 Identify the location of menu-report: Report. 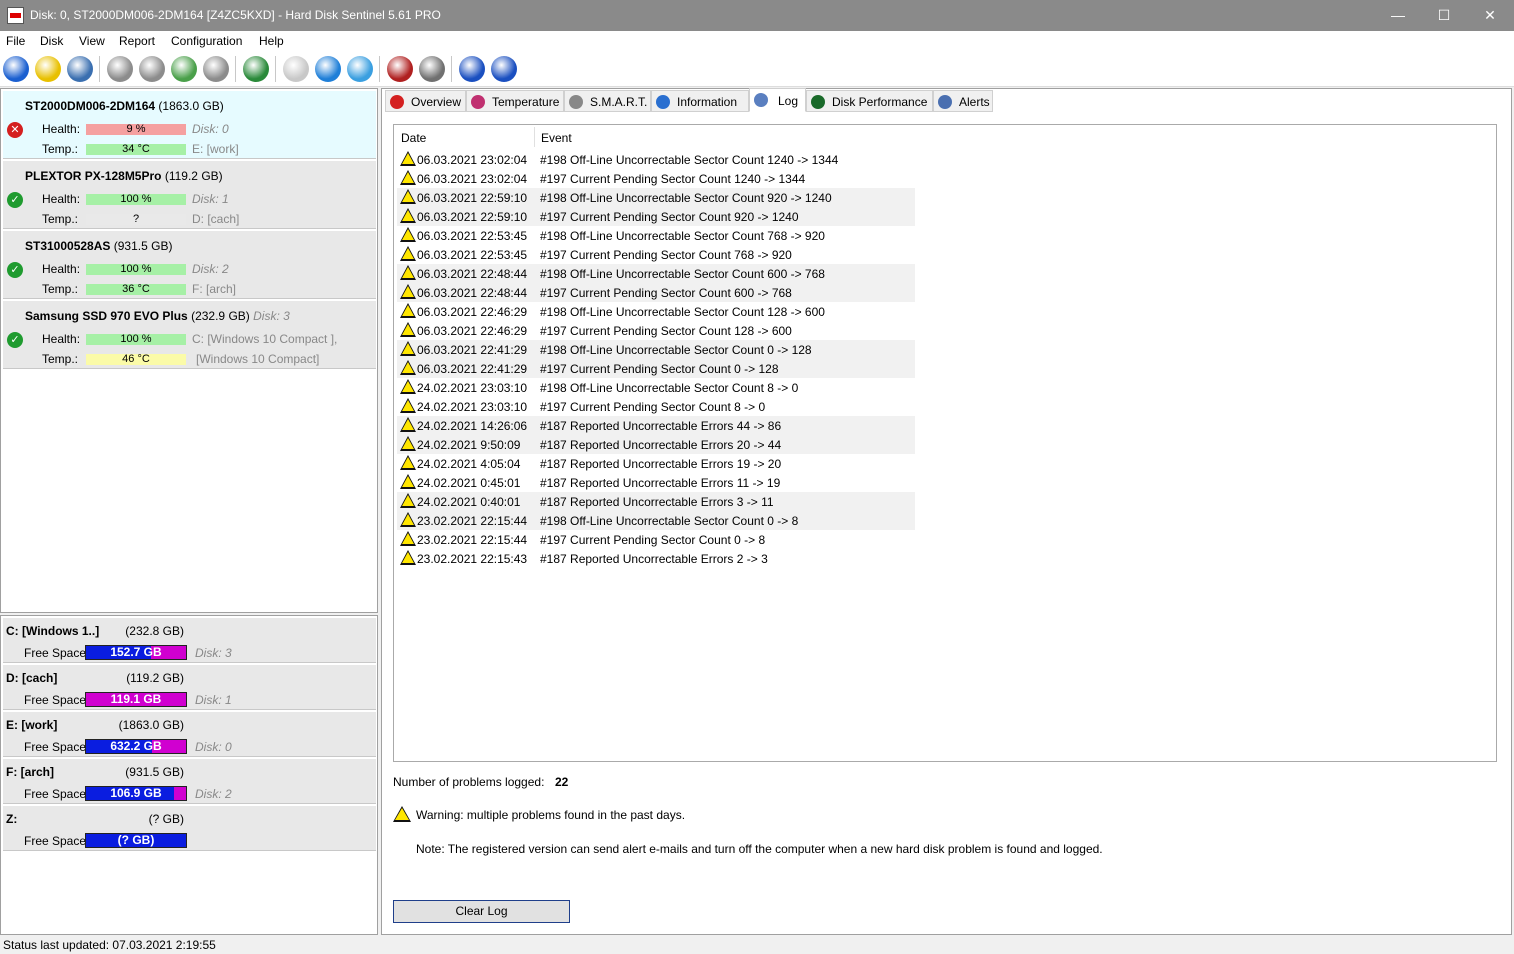
(137, 41).